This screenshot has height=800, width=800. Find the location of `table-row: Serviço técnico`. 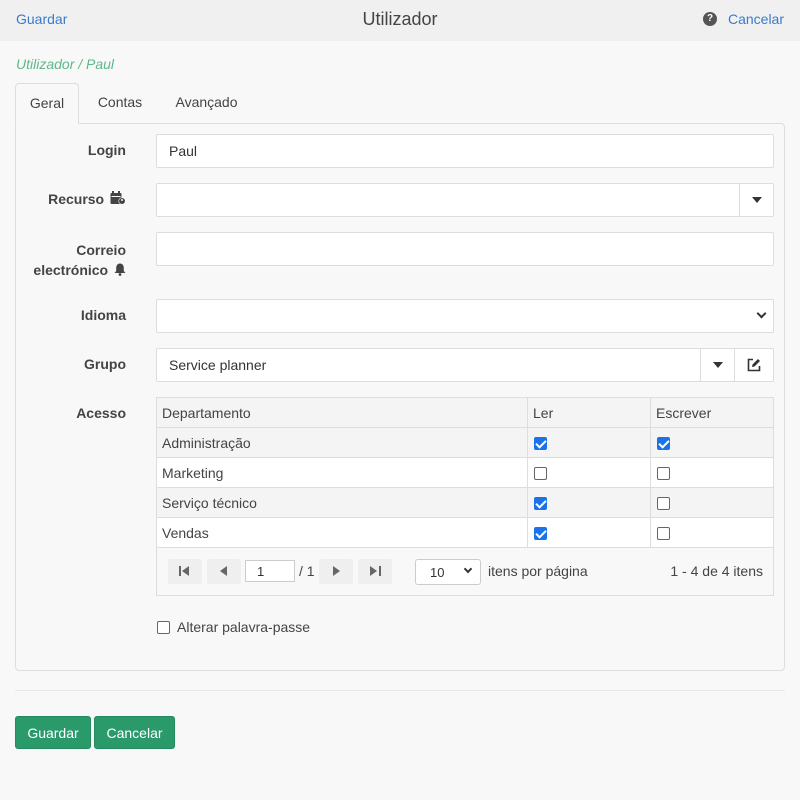

table-row: Serviço técnico is located at coordinates (465, 502).